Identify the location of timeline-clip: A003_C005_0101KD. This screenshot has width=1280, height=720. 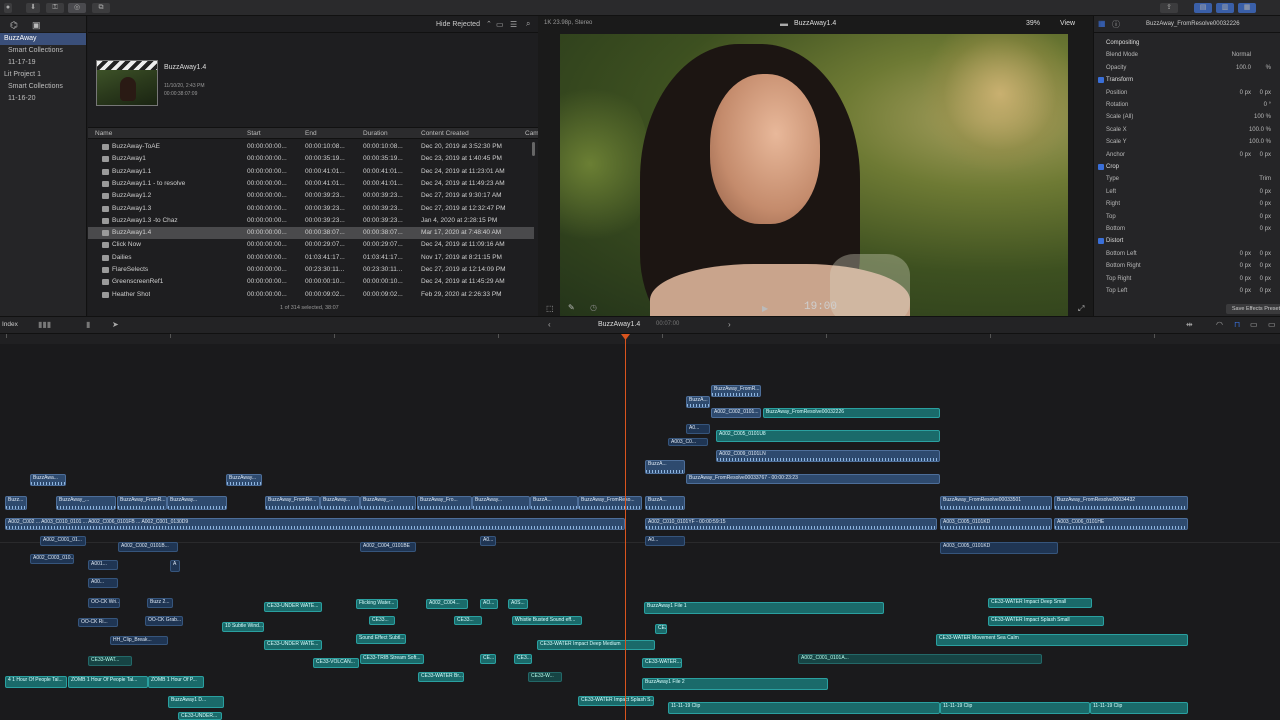
(999, 548).